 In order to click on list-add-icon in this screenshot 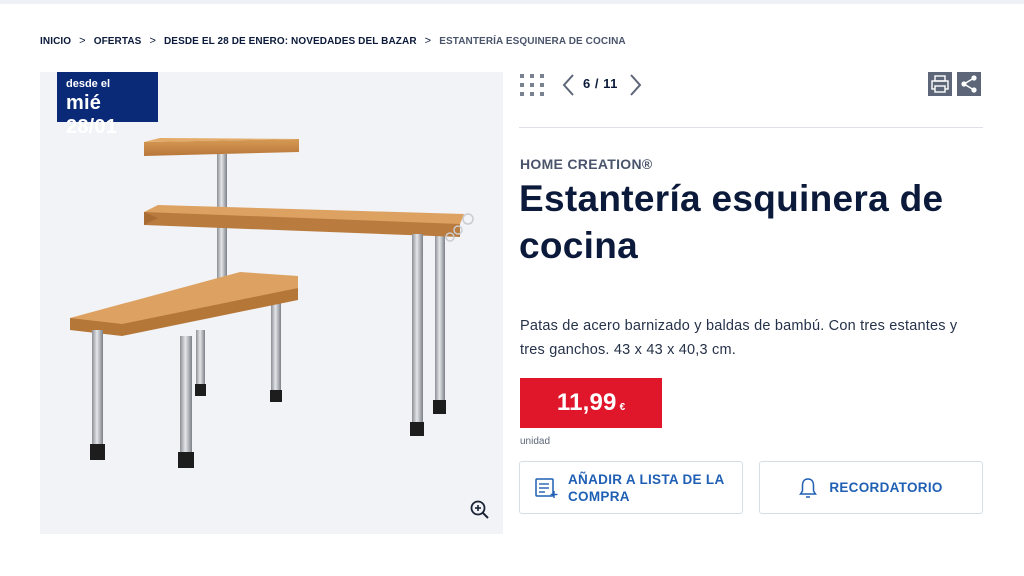, I will do `click(546, 487)`.